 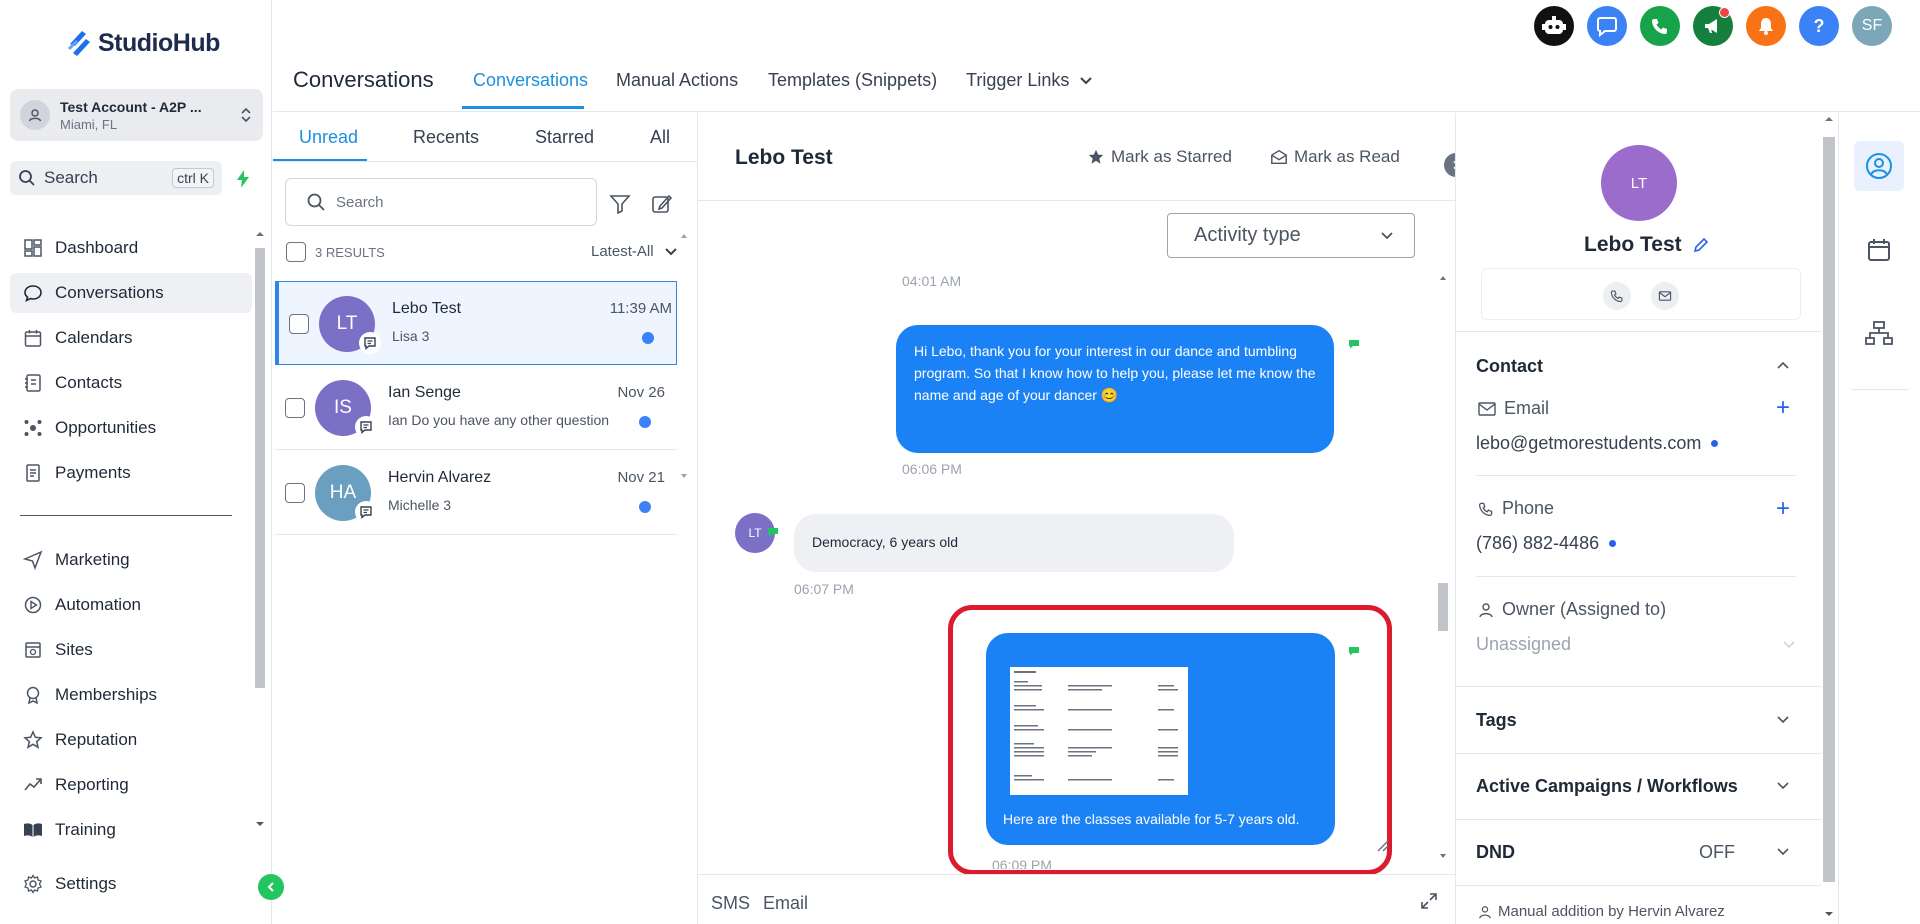 I want to click on bell-icon, so click(x=1766, y=26).